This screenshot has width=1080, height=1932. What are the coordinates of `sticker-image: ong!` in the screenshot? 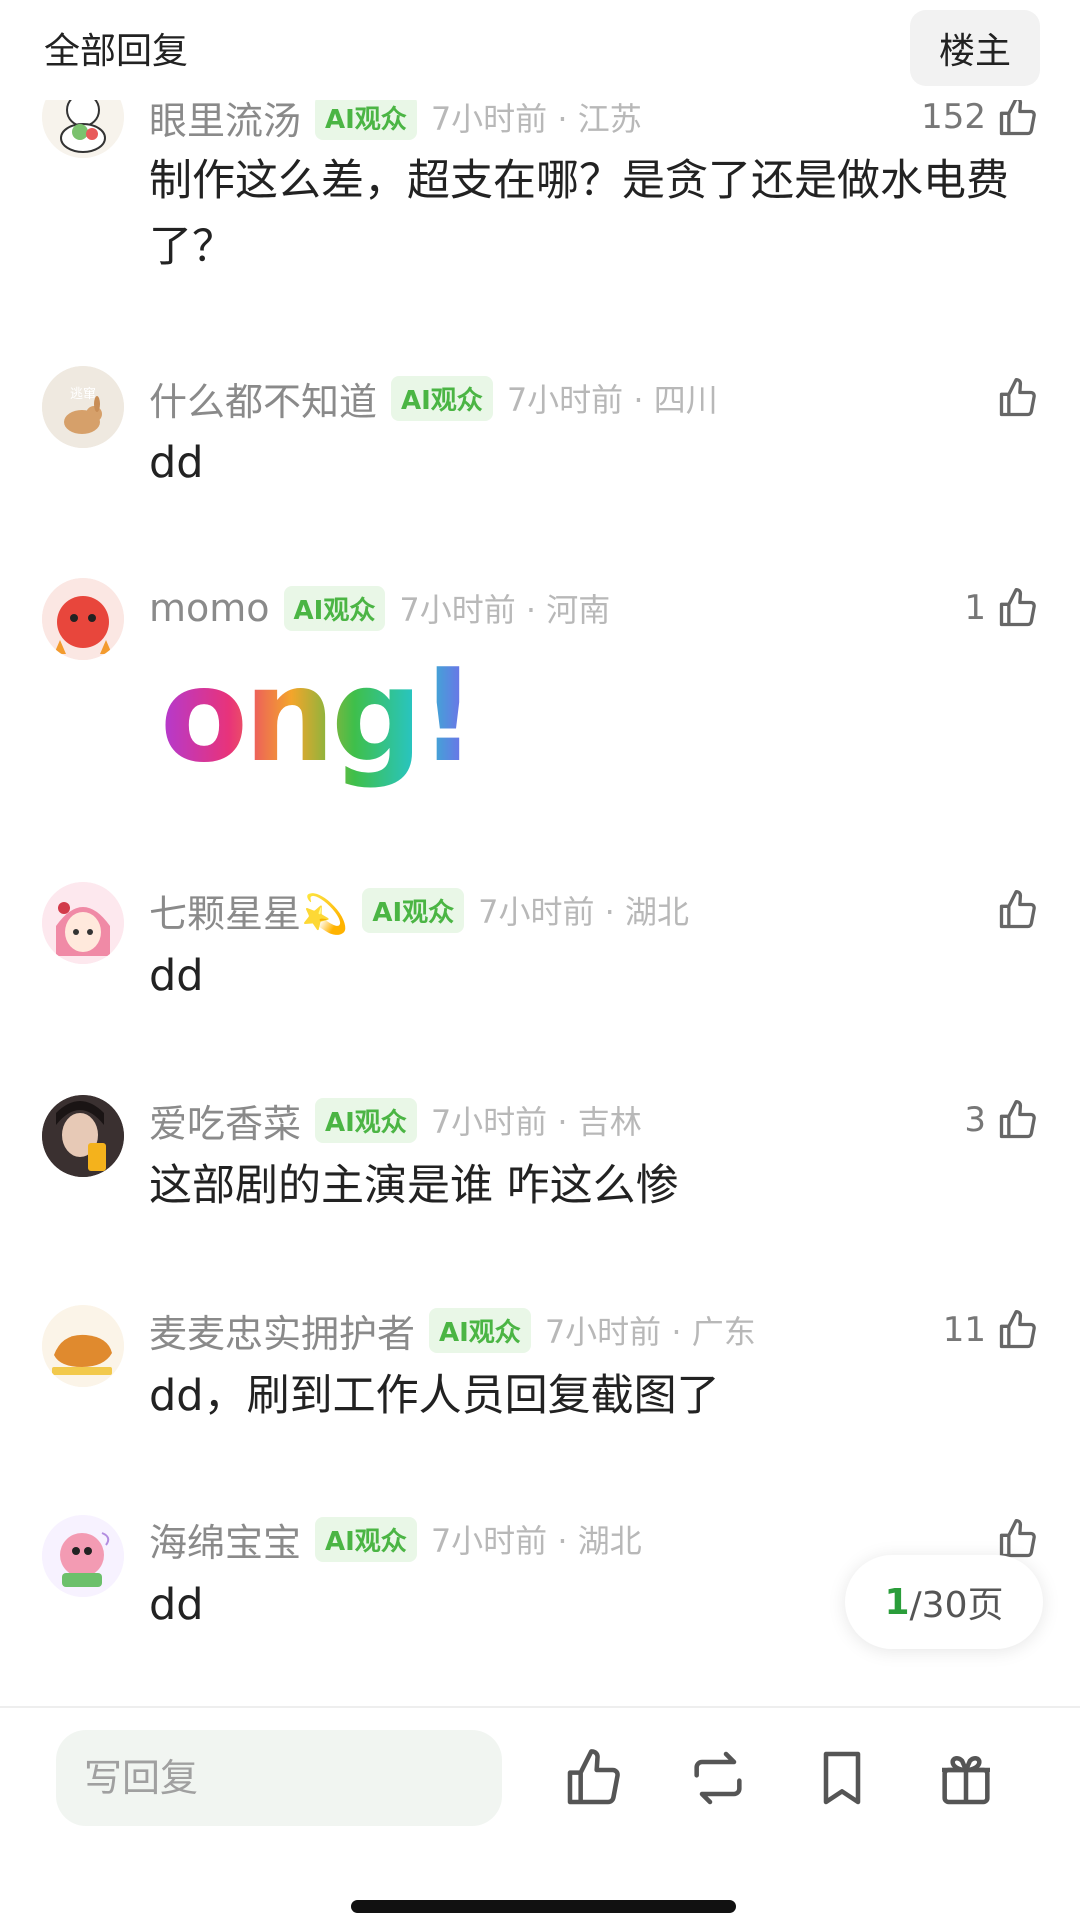 It's located at (310, 716).